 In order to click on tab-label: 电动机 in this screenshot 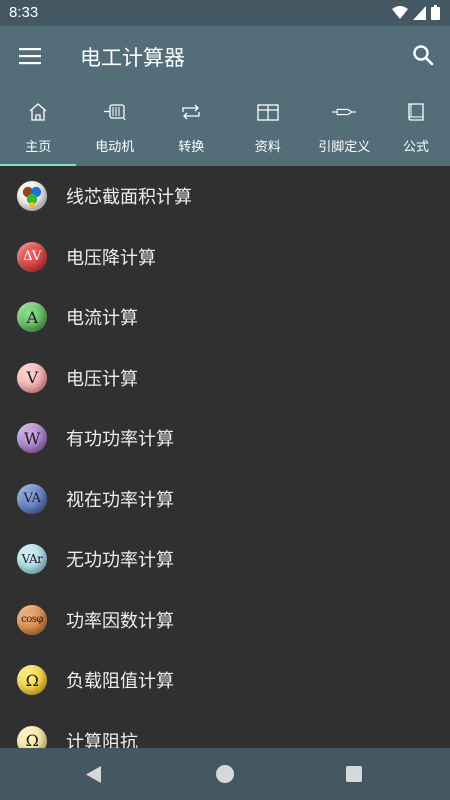, I will do `click(115, 147)`.